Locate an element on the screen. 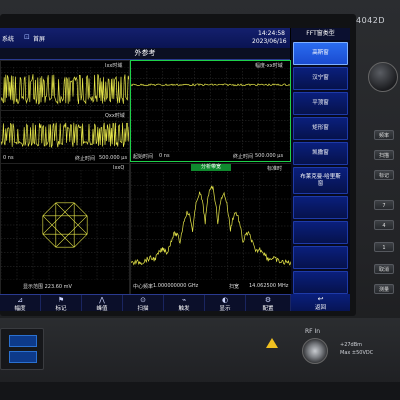  home-icon: ⊡ is located at coordinates (27, 37).